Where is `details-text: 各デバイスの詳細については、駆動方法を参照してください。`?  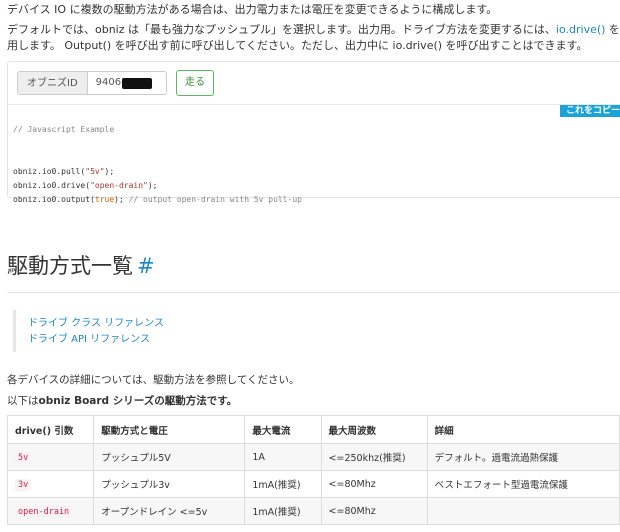
details-text: 各デバイスの詳細については、駆動方法を参照してください。 is located at coordinates (153, 380).